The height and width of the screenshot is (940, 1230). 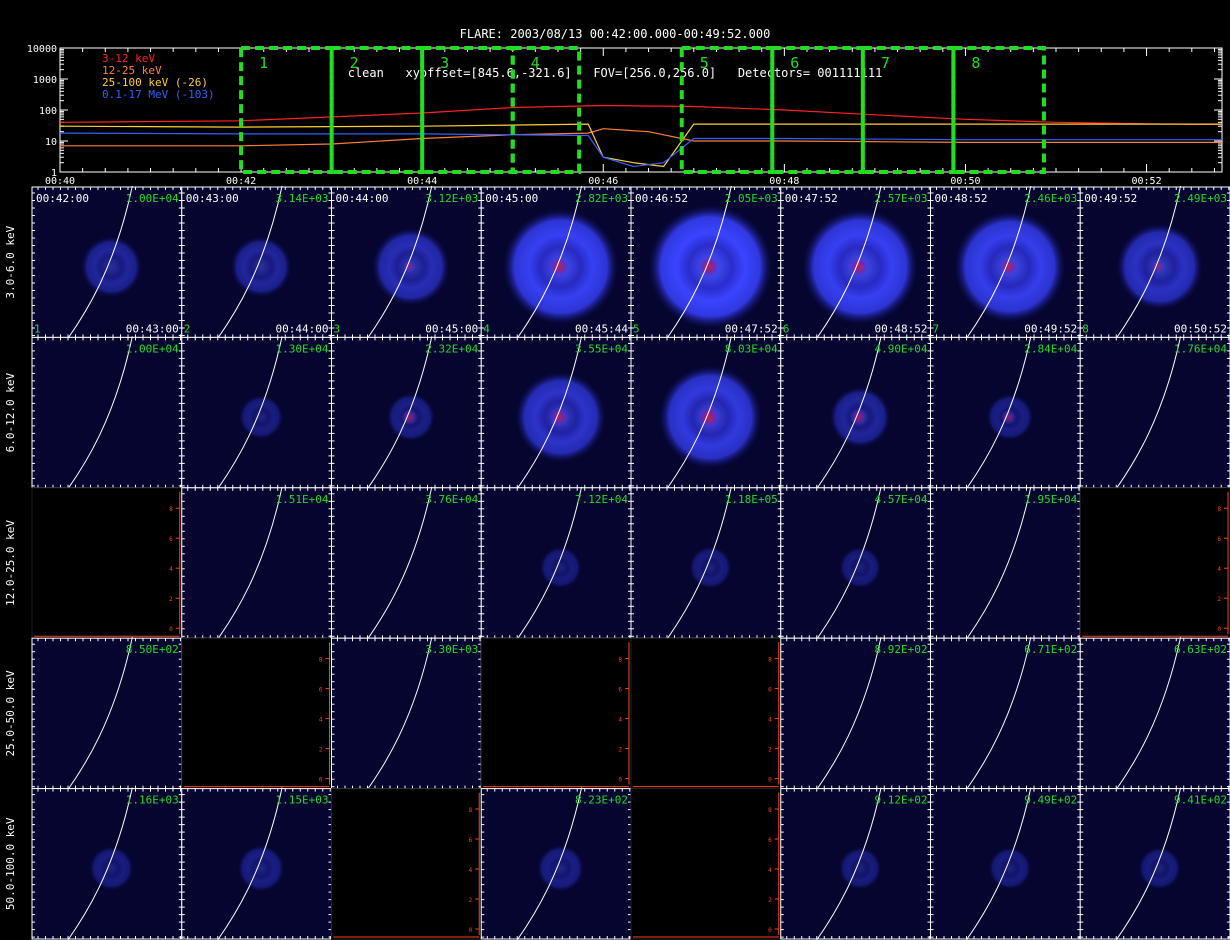 What do you see at coordinates (1050, 800) in the screenshot?
I see `panel-peak-value: 9.49E+02` at bounding box center [1050, 800].